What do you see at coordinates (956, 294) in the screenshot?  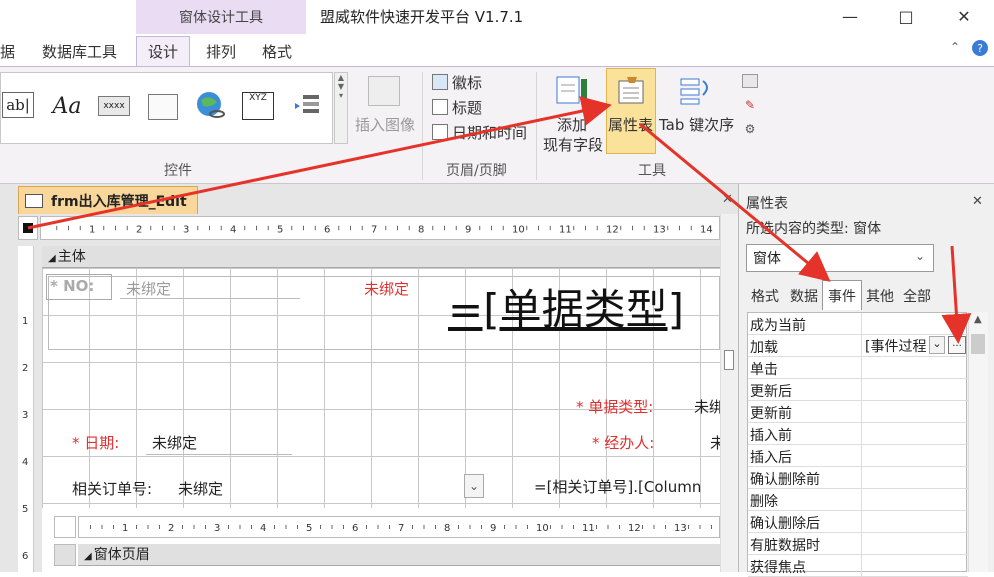 I see `arrow-to-build-button` at bounding box center [956, 294].